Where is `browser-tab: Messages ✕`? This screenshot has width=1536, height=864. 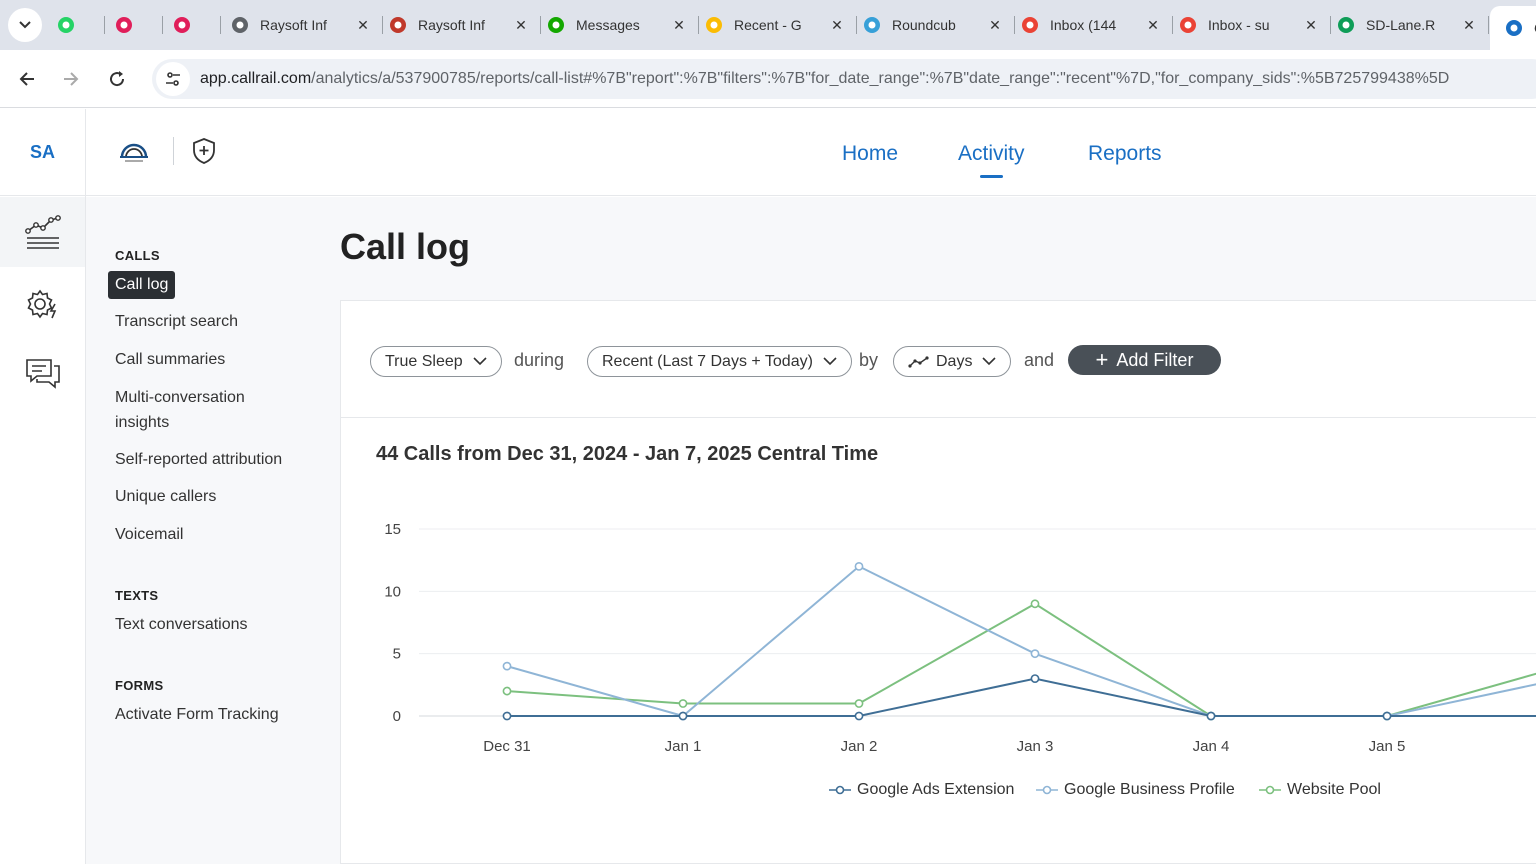
browser-tab: Messages ✕ is located at coordinates (618, 25).